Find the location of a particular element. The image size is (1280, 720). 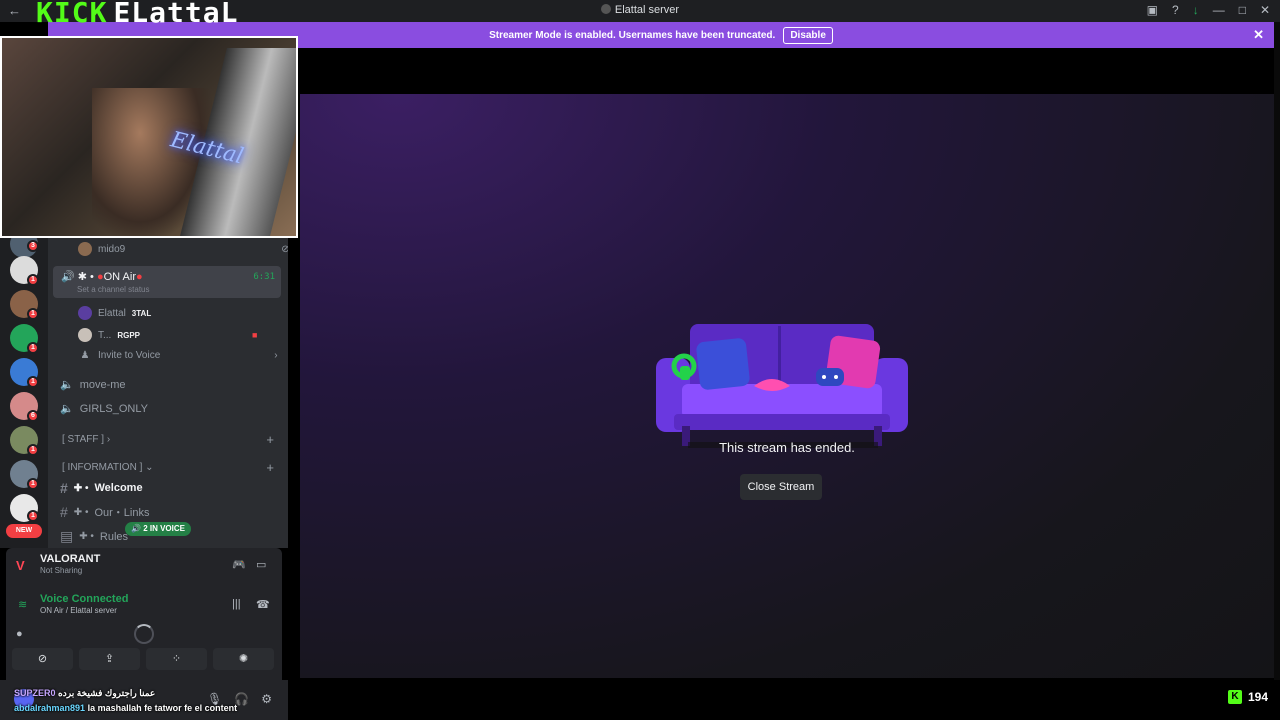

camera-off-button: ⊘ is located at coordinates (42, 659).